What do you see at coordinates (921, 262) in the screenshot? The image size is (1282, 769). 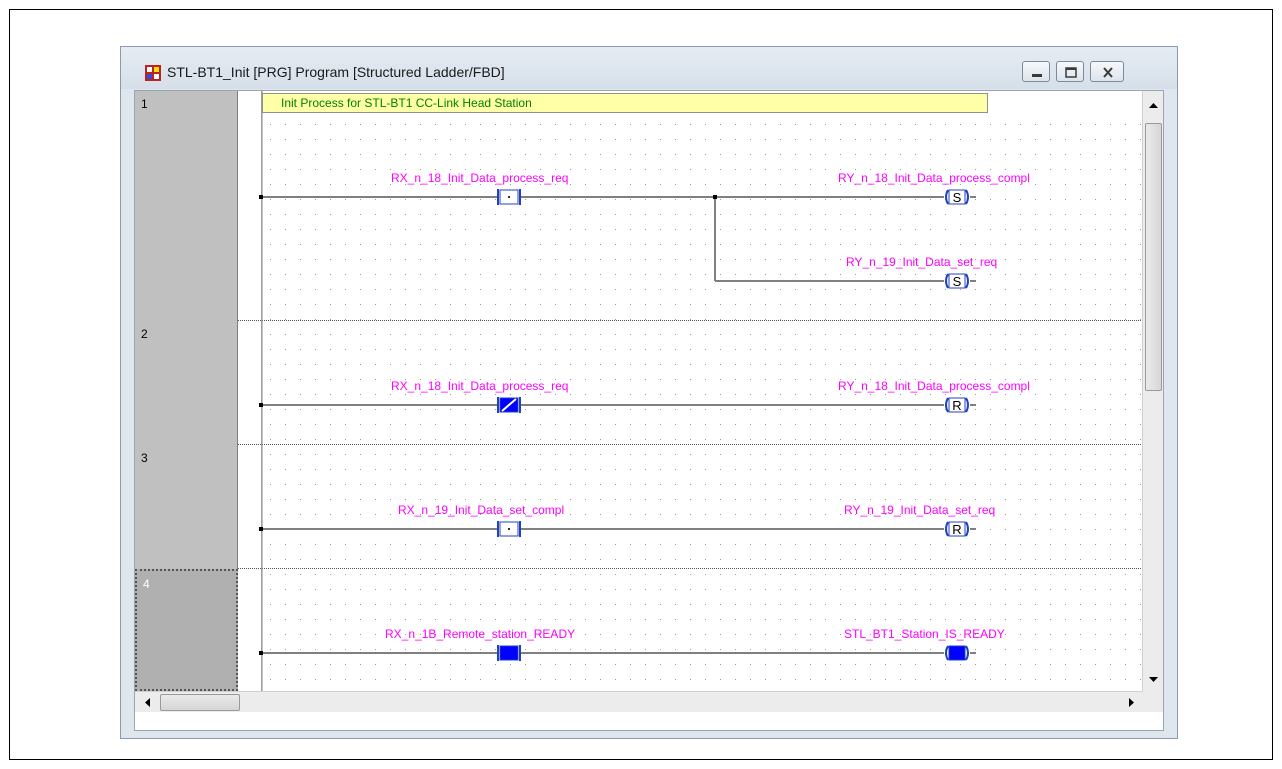 I see `branch-coil-label: RY_n_19_Init_Data_set_req` at bounding box center [921, 262].